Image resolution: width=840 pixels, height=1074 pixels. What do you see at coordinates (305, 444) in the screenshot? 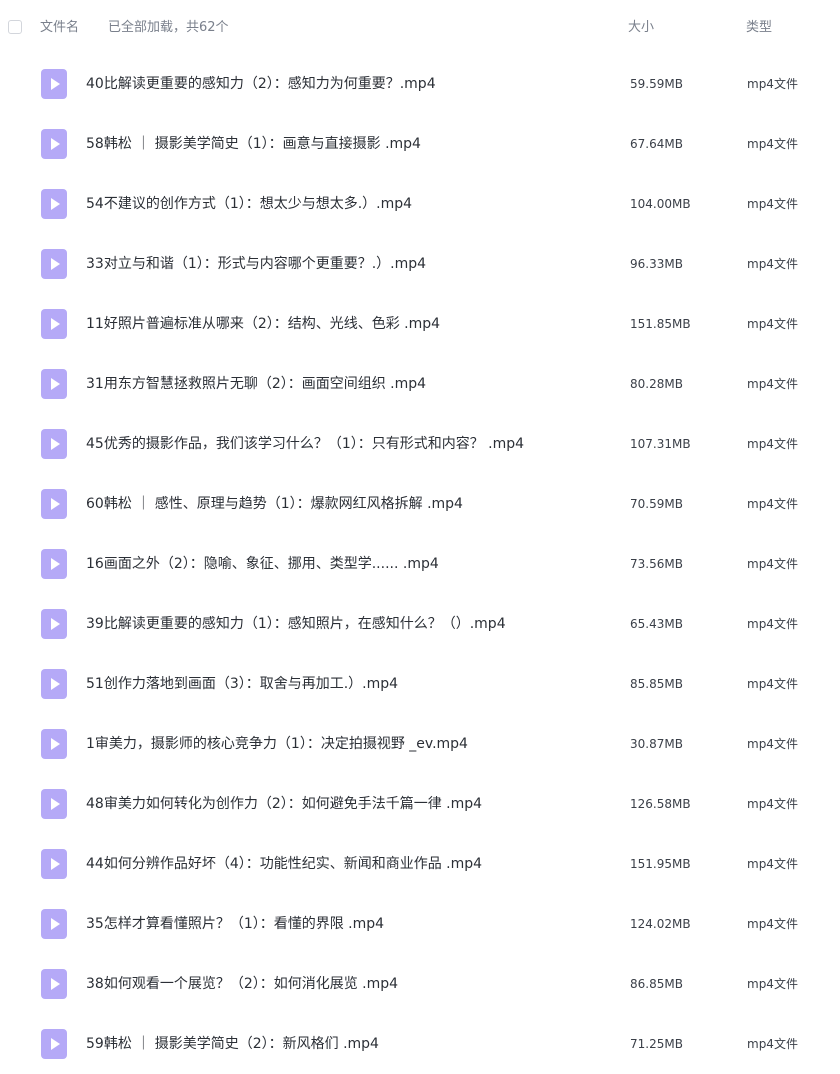
I see `file-name: 45优秀的摄影作品，我们该学习什么？（1）：只有形式和内容？ .mp4` at bounding box center [305, 444].